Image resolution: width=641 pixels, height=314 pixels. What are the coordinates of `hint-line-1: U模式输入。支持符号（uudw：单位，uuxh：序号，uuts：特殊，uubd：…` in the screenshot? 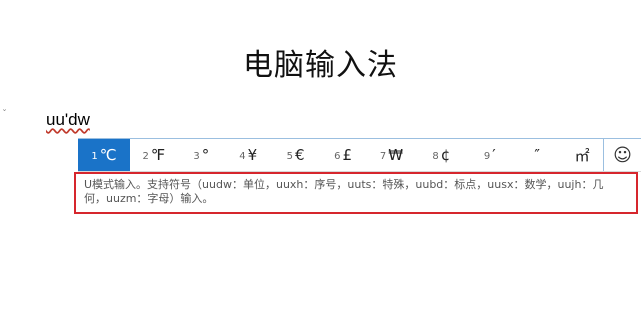 It's located at (344, 184).